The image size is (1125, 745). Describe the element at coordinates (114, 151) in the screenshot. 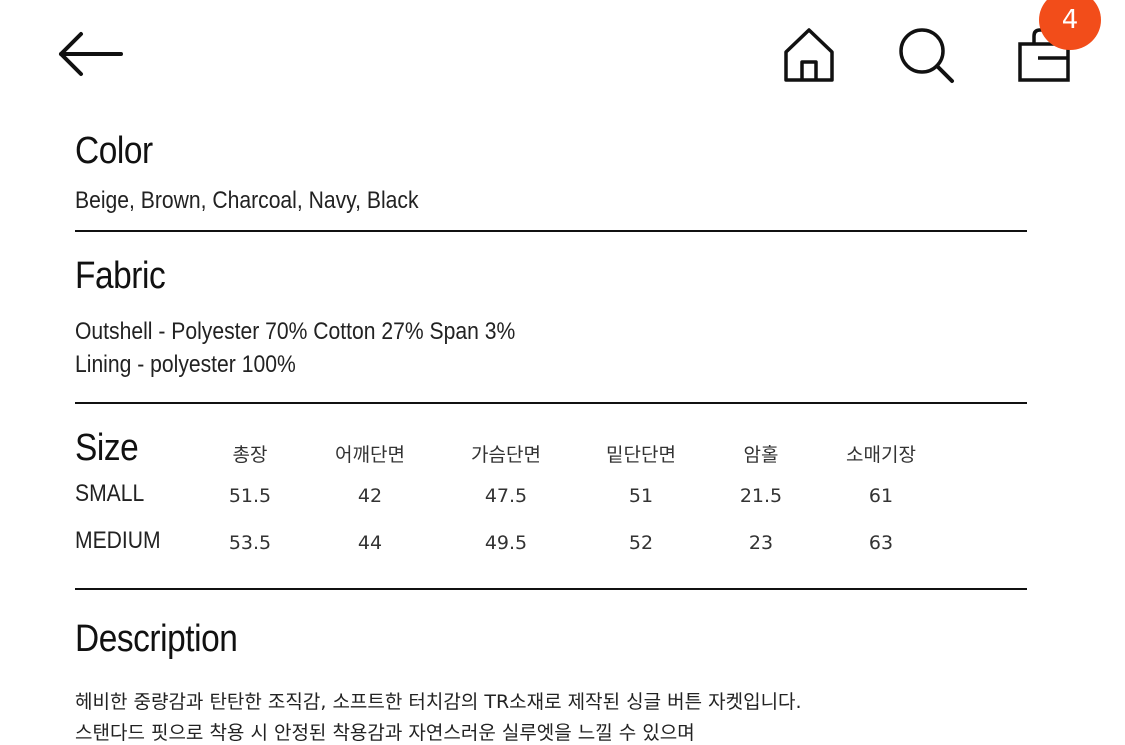

I see `color-title: Color` at that location.